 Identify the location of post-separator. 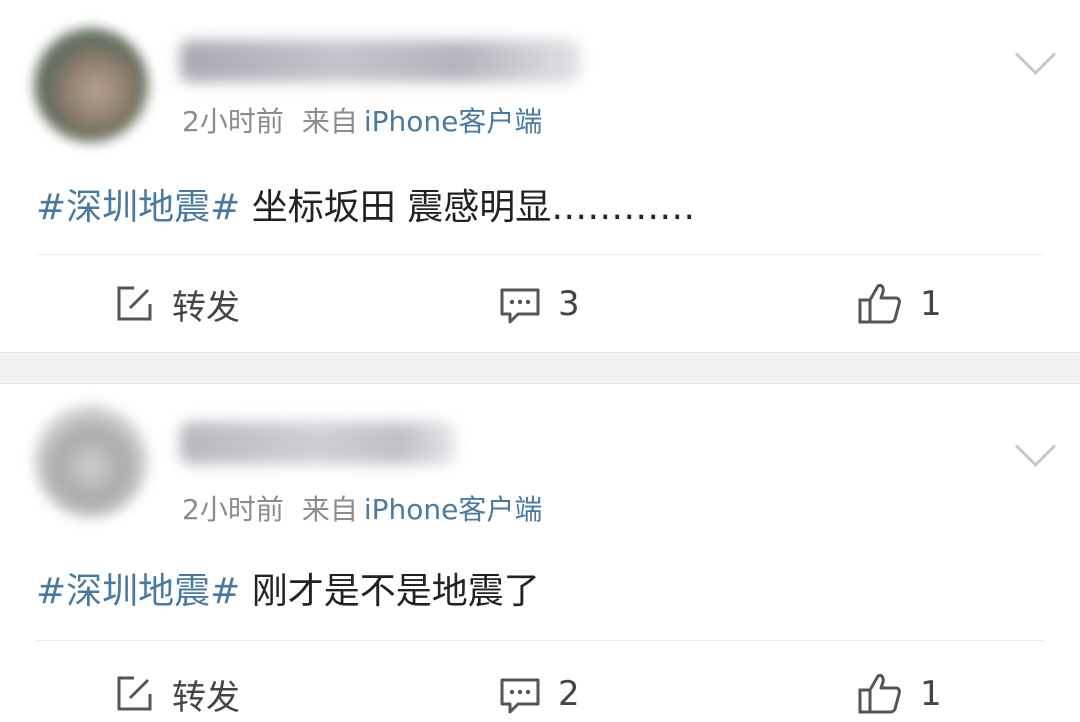
(540, 368).